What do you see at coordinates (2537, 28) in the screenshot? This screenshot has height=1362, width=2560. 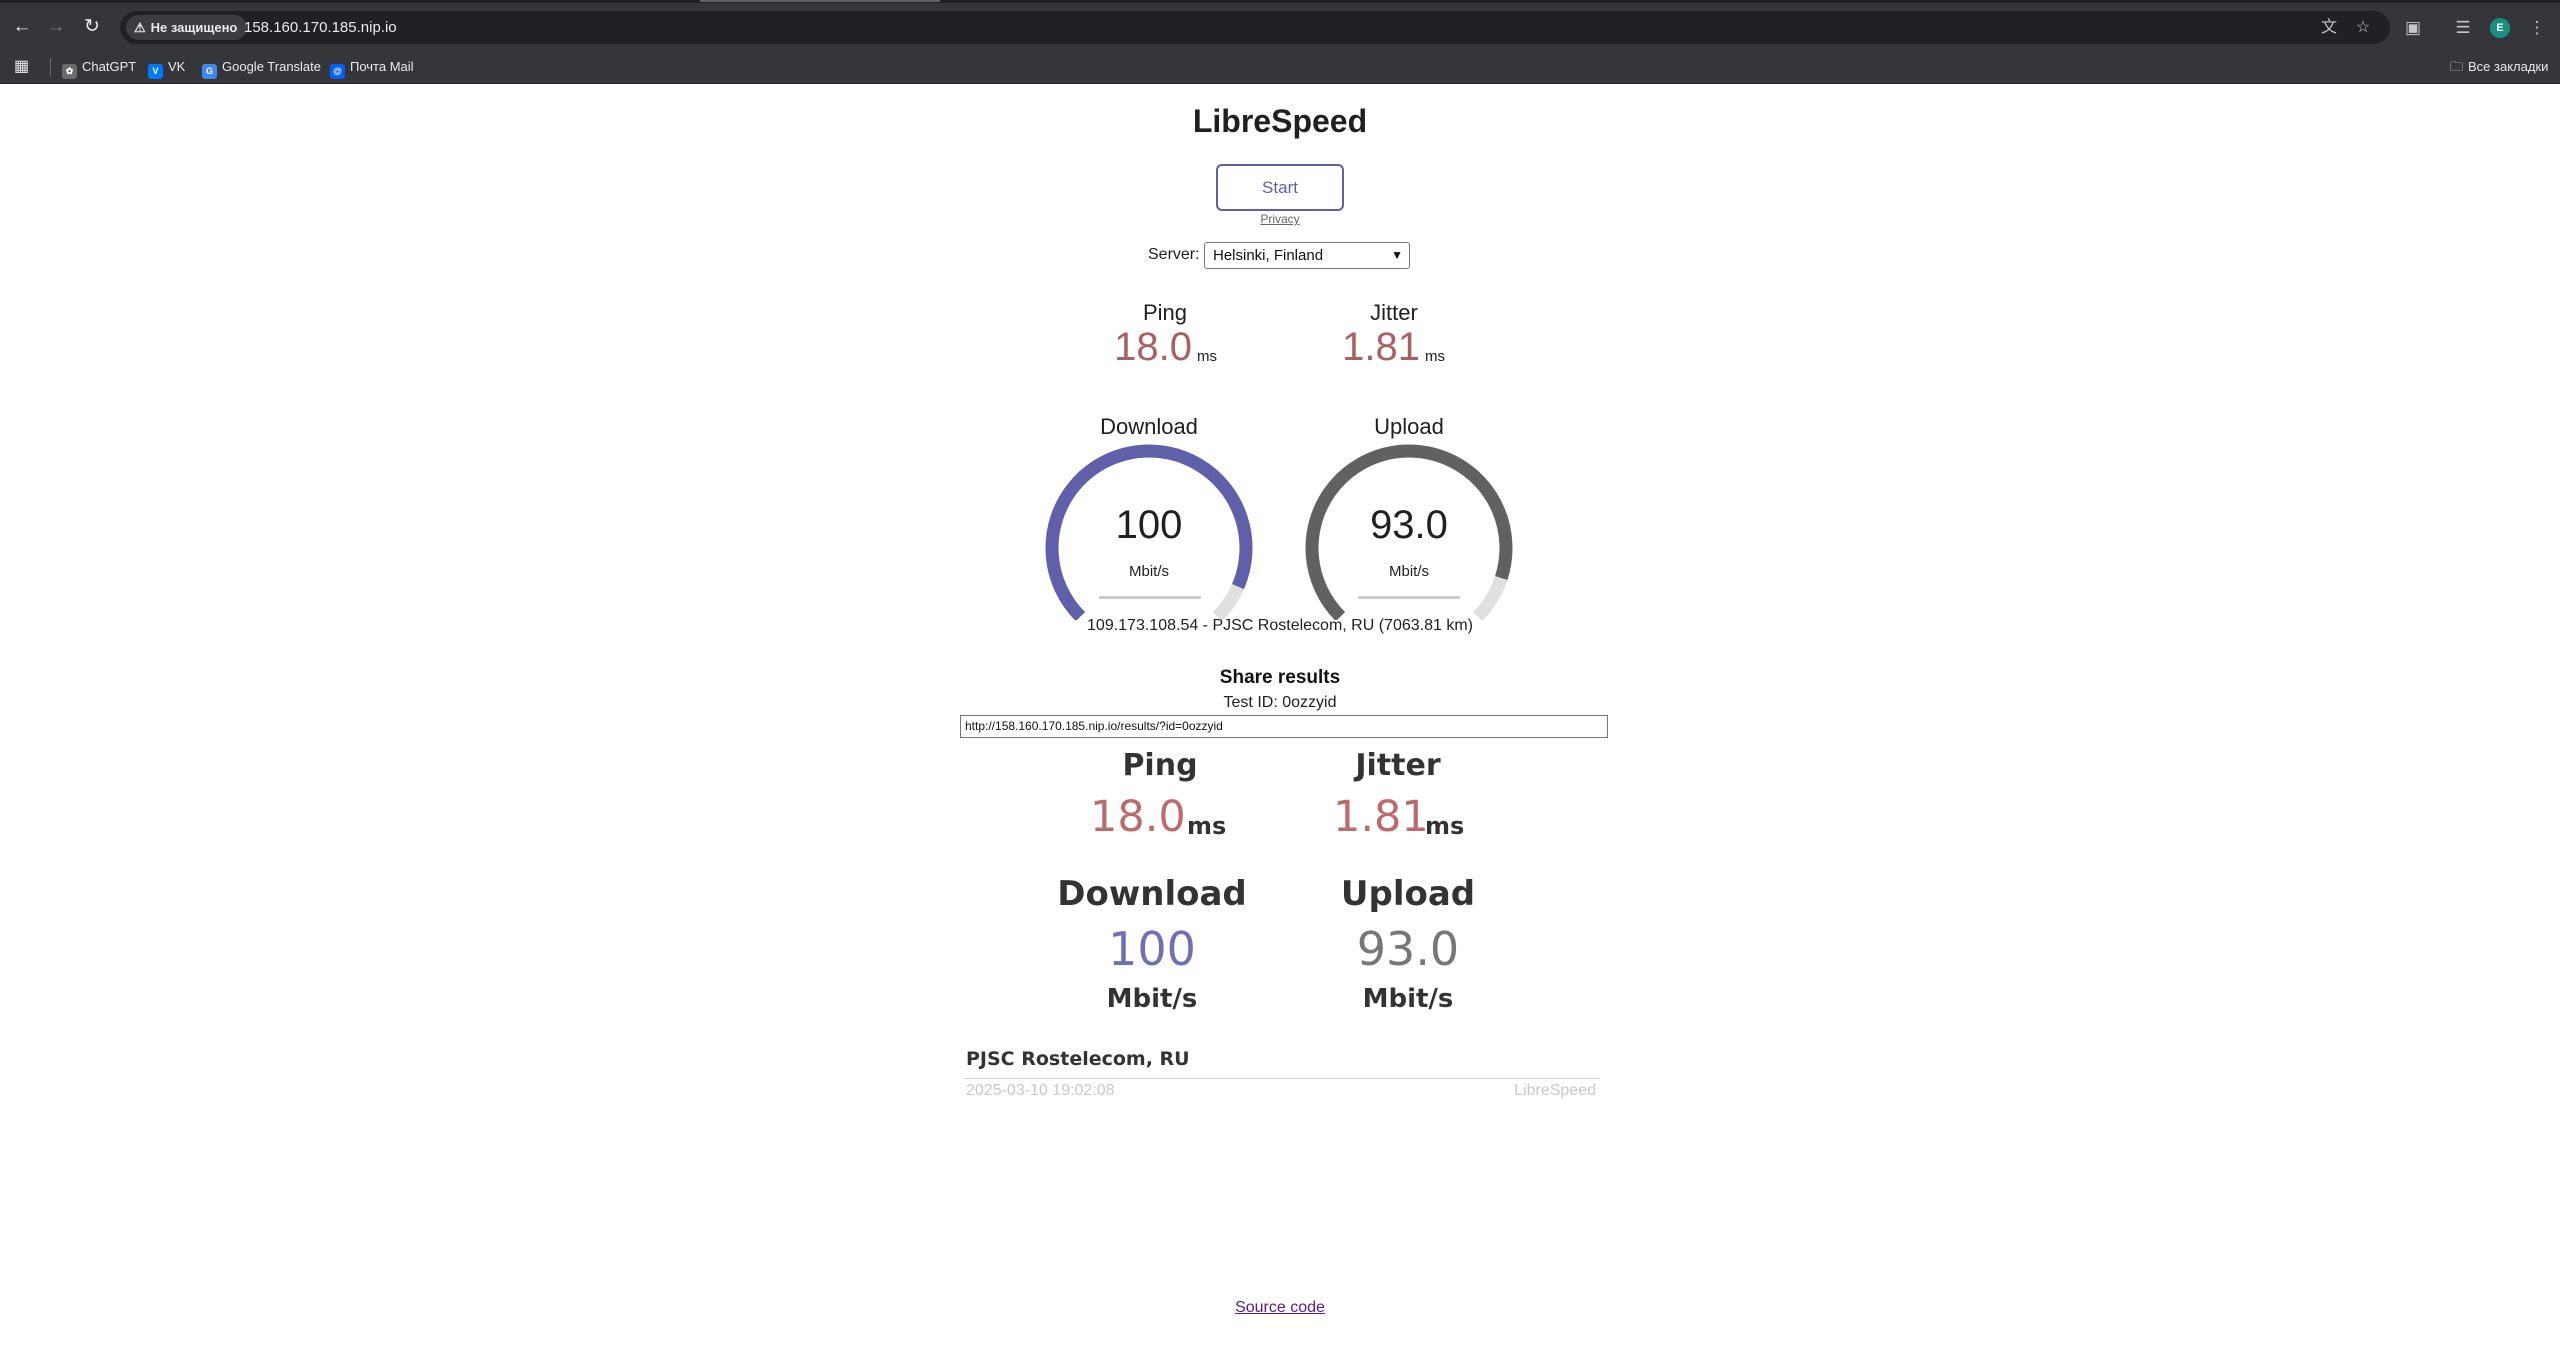 I see `menu-icon: ⋮` at bounding box center [2537, 28].